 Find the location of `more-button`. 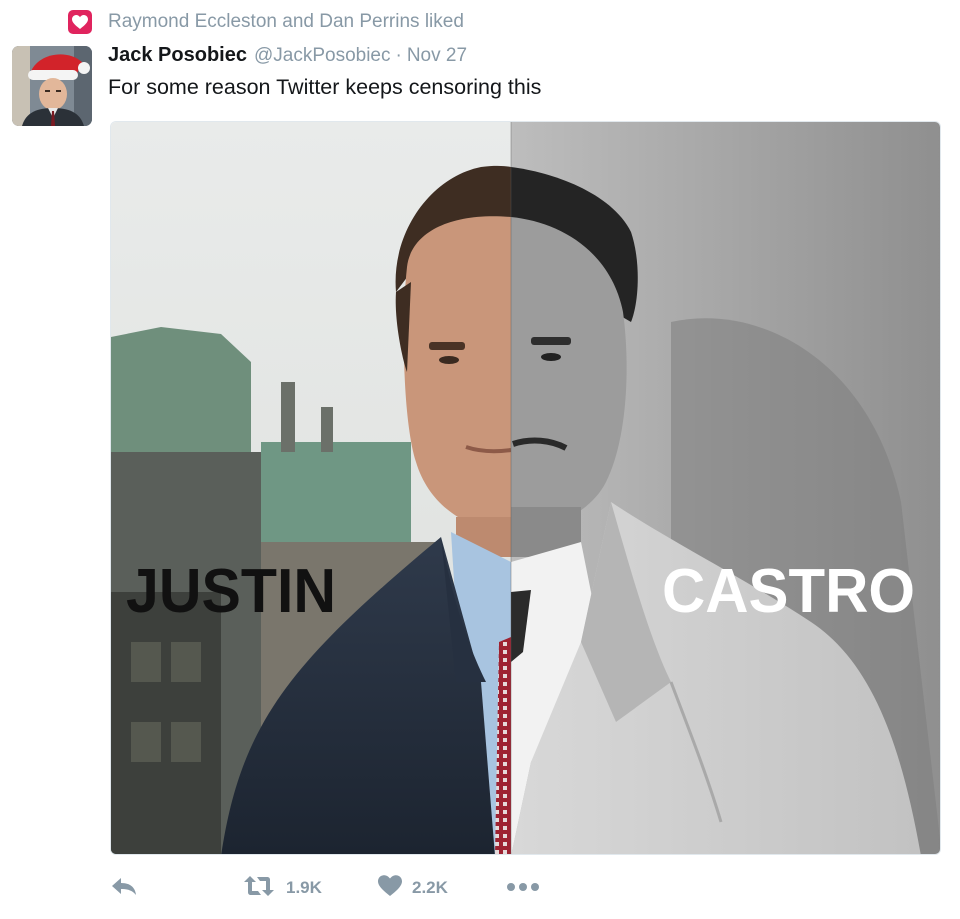

more-button is located at coordinates (523, 888).